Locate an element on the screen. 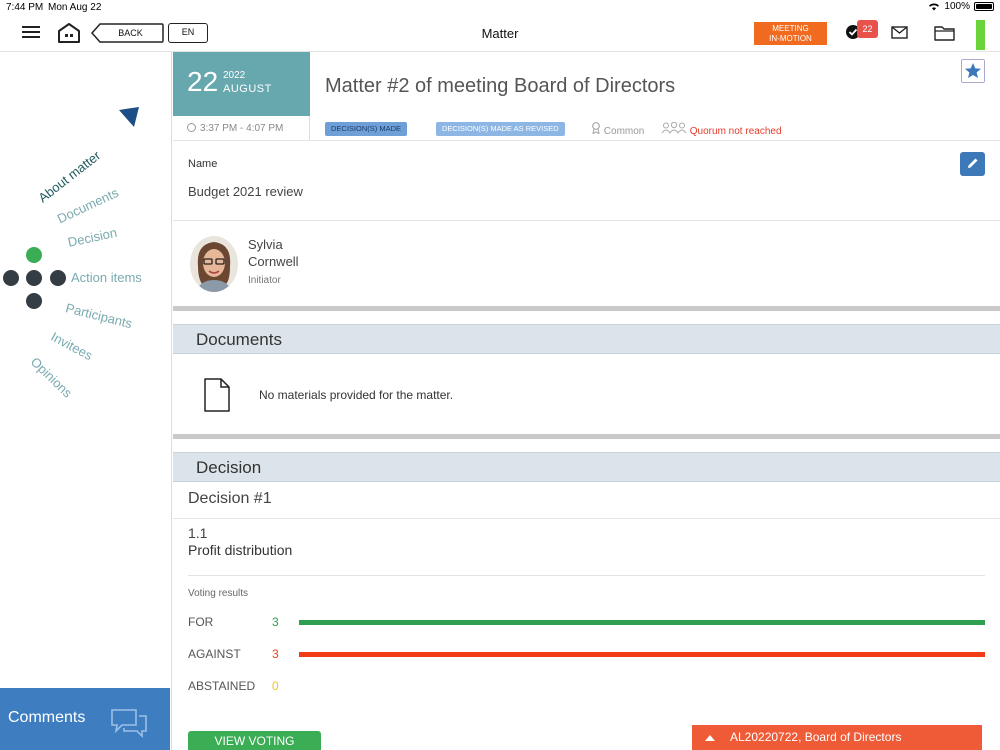 The height and width of the screenshot is (750, 1000). decision-title: Decision #1 is located at coordinates (230, 498).